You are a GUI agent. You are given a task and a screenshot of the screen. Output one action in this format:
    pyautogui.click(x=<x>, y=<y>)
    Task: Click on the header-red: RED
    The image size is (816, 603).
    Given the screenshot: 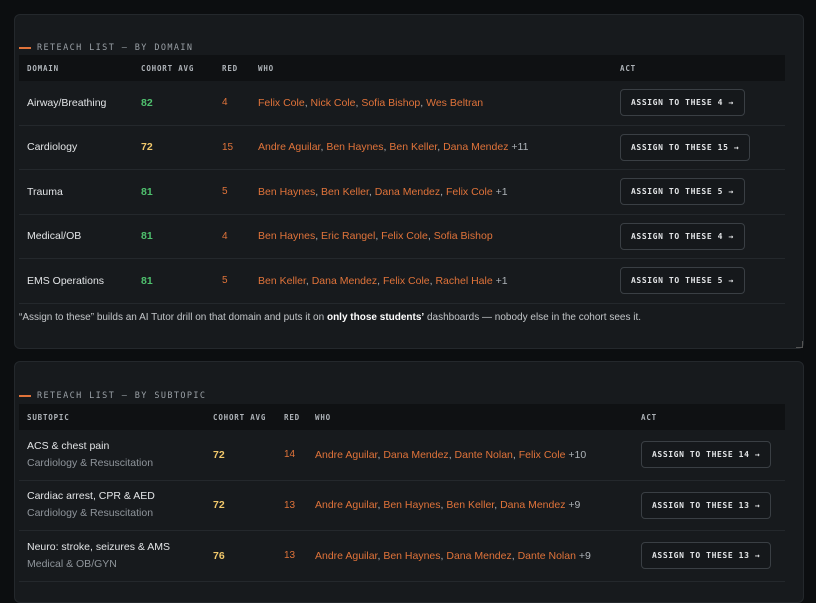 What is the action you would take?
    pyautogui.click(x=291, y=417)
    